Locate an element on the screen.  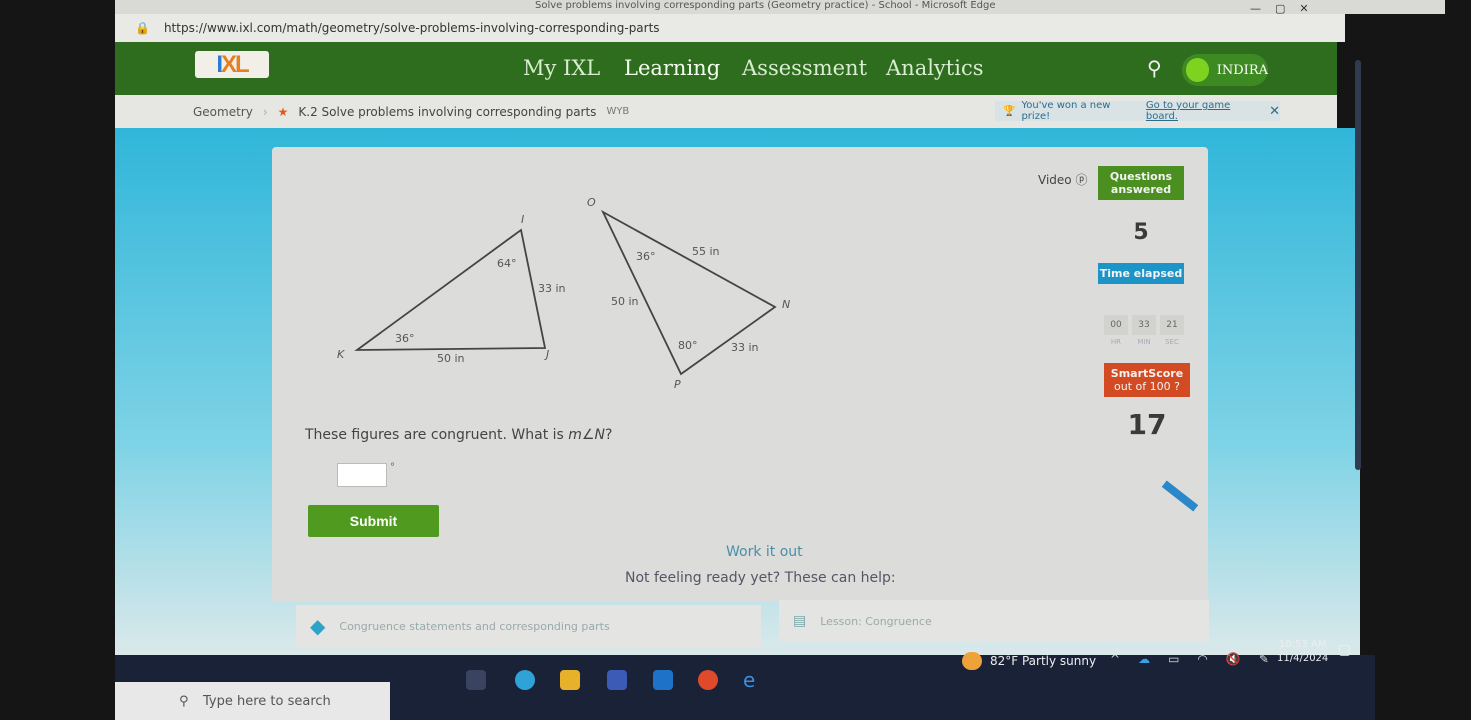
search-icon: ⚲ is located at coordinates (184, 701).